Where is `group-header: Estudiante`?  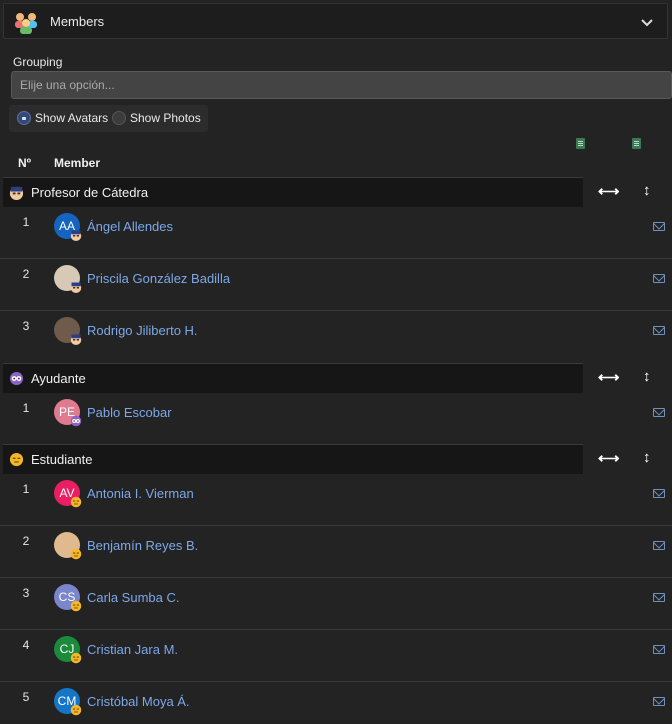
group-header: Estudiante is located at coordinates (293, 459).